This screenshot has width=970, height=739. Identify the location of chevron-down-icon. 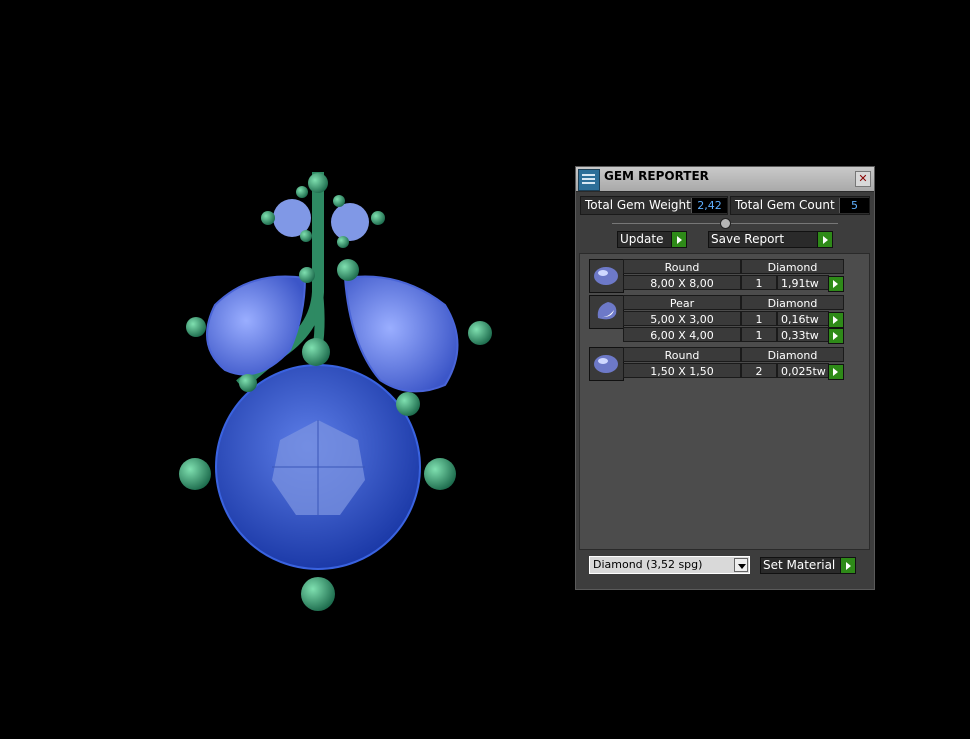
(741, 565).